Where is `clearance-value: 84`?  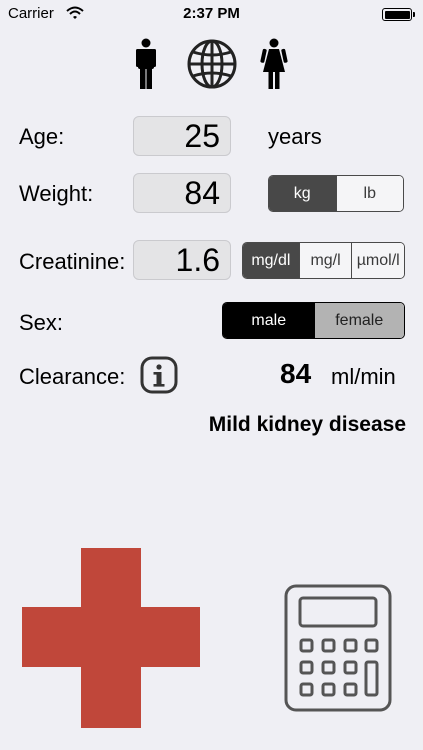 clearance-value: 84 is located at coordinates (296, 373).